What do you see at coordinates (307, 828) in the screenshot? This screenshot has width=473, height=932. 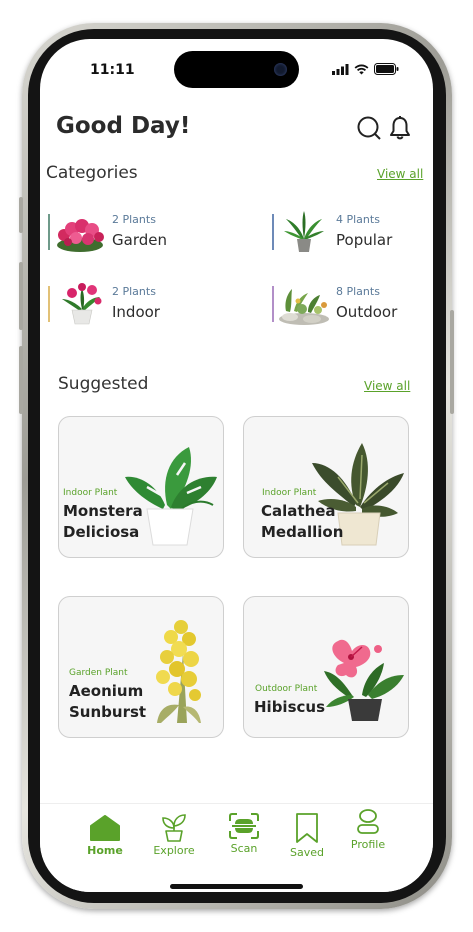 I see `bookmark-icon` at bounding box center [307, 828].